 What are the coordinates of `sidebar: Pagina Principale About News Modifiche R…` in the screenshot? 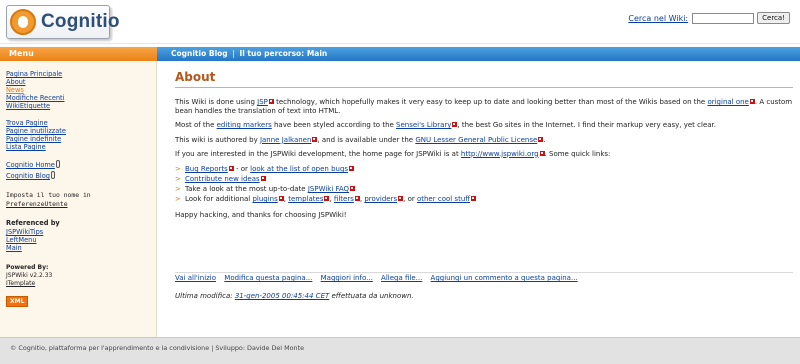 It's located at (78, 199).